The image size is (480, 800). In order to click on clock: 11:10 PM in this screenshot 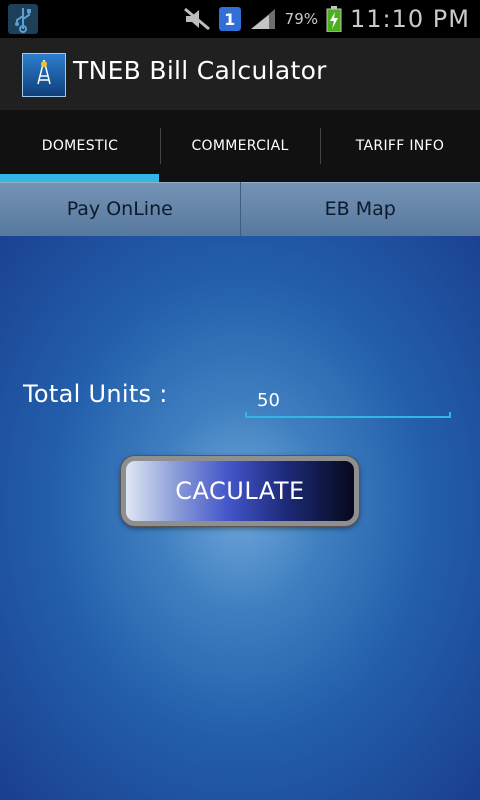, I will do `click(410, 19)`.